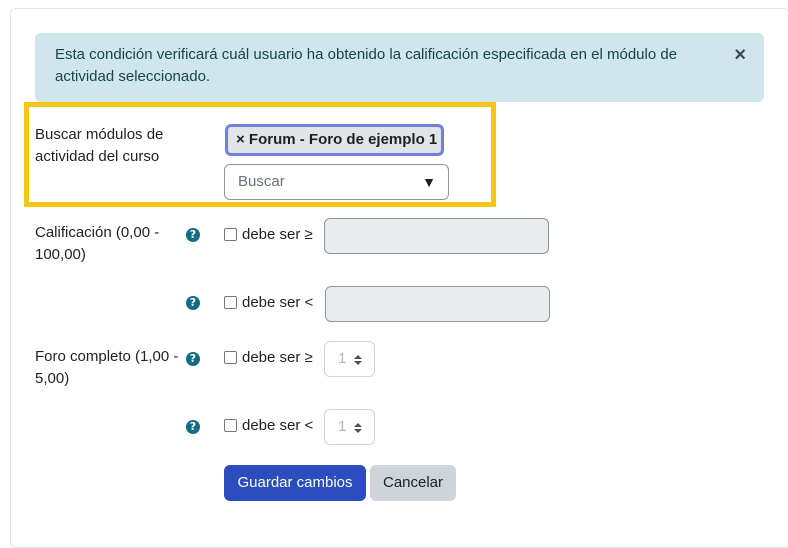  Describe the element at coordinates (97, 243) in the screenshot. I see `grade-label: Calificación (0,00 - 100,00)` at that location.